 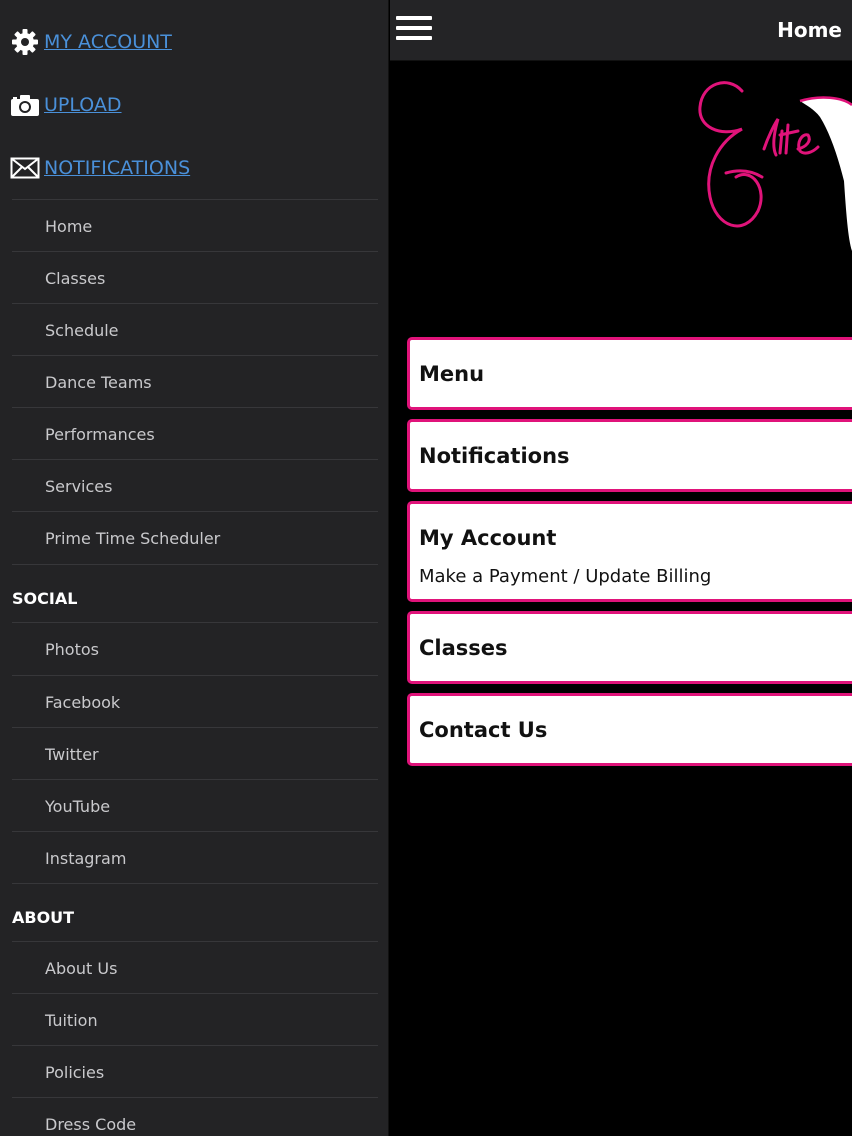 What do you see at coordinates (108, 42) in the screenshot?
I see `my-account-label: MY ACCOUNT` at bounding box center [108, 42].